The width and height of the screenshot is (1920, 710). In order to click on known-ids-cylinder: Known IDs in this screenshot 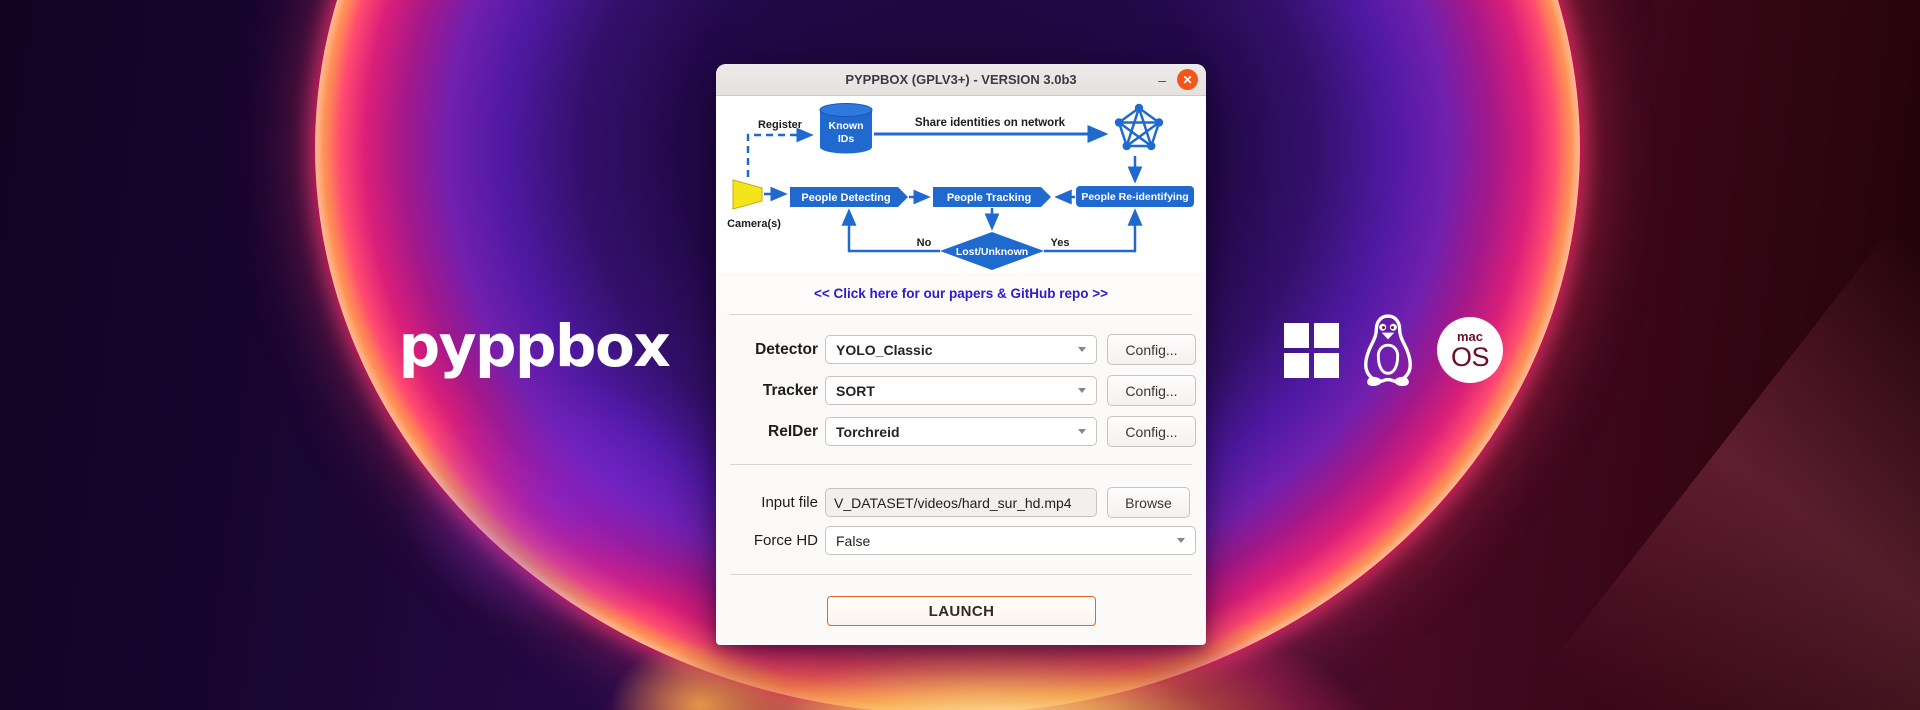, I will do `click(846, 128)`.